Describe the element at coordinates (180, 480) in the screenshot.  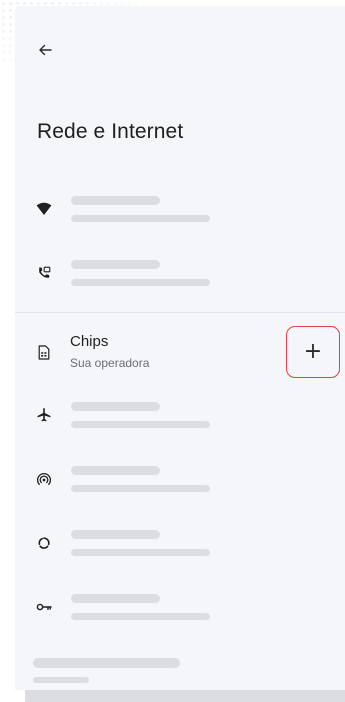
I see `list-item-hotspot` at that location.